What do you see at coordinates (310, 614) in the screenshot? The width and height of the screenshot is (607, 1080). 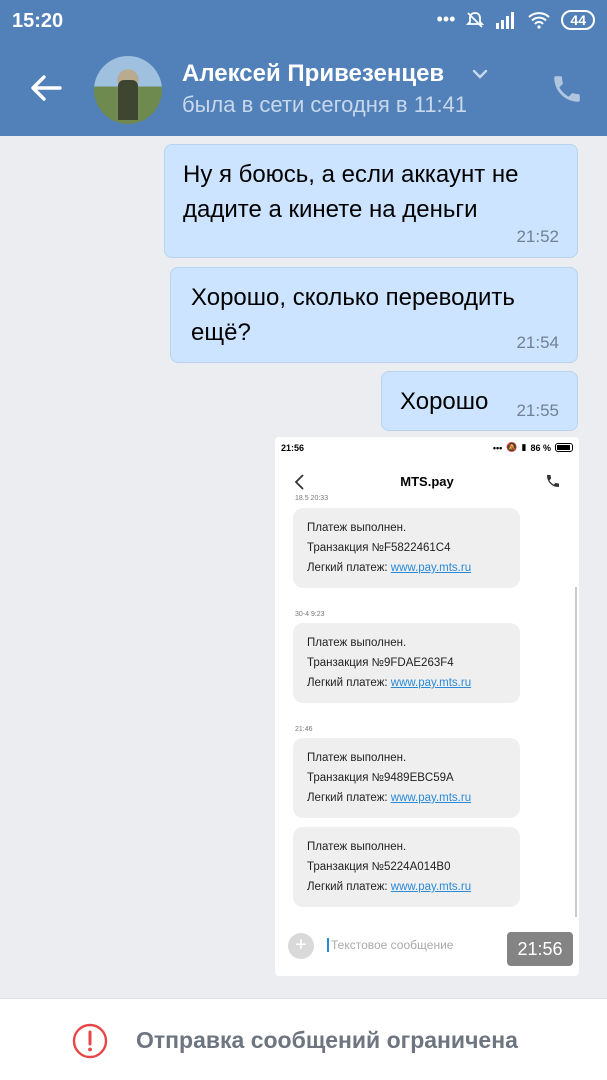 I see `sms-date: 30-4 9:23` at bounding box center [310, 614].